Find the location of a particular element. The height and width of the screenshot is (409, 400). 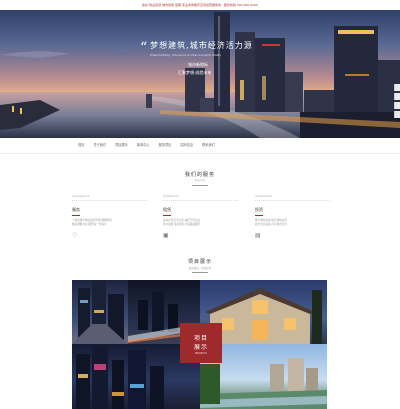

projects-badge-line1: 项目 is located at coordinates (200, 338).